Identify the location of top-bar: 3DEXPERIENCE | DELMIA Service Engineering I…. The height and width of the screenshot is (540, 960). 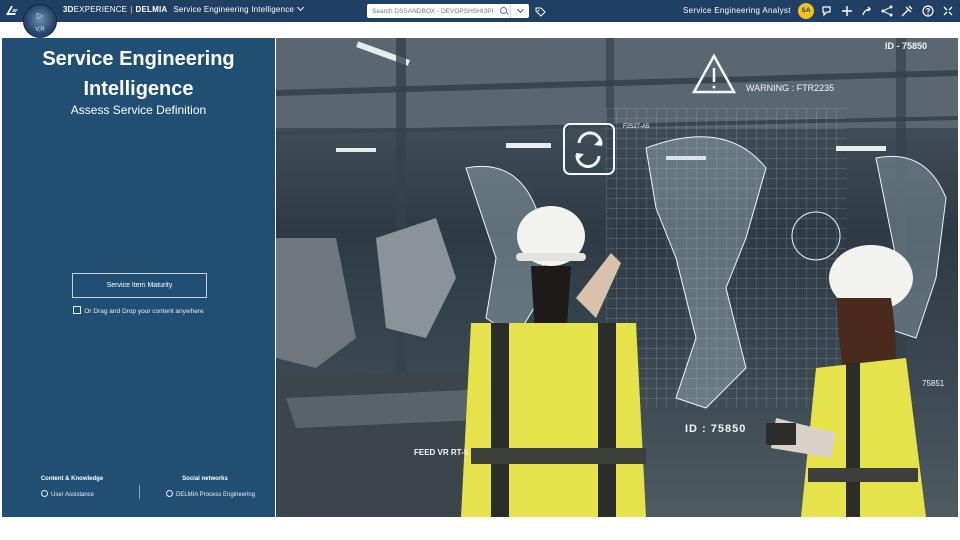
(480, 11).